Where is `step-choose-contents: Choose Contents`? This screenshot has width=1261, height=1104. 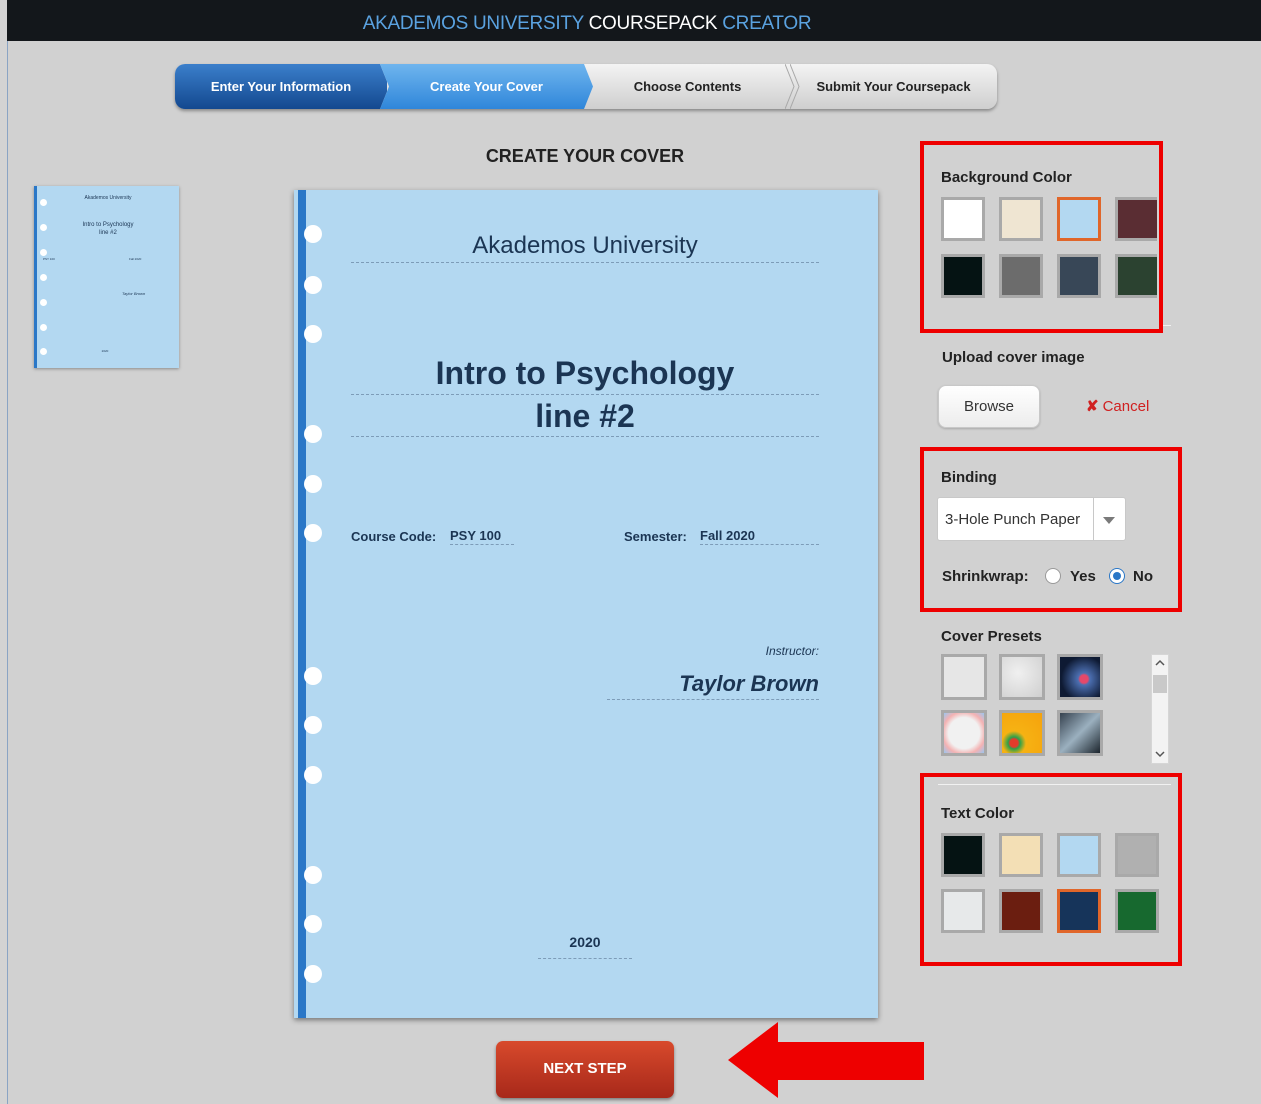 step-choose-contents: Choose Contents is located at coordinates (687, 86).